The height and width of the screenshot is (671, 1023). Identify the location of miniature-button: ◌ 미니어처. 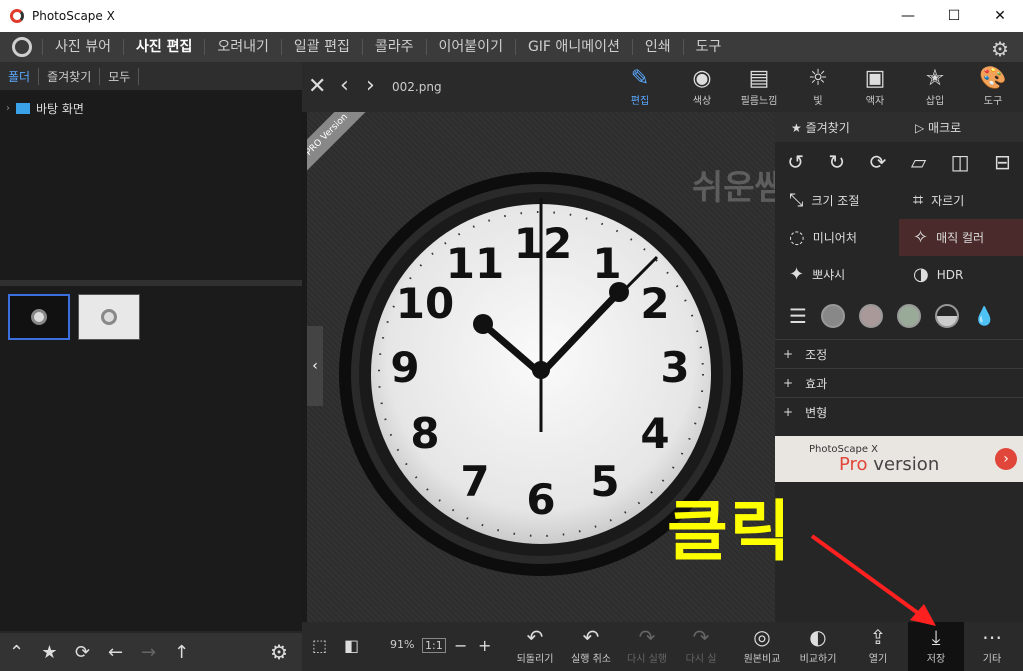
(837, 237).